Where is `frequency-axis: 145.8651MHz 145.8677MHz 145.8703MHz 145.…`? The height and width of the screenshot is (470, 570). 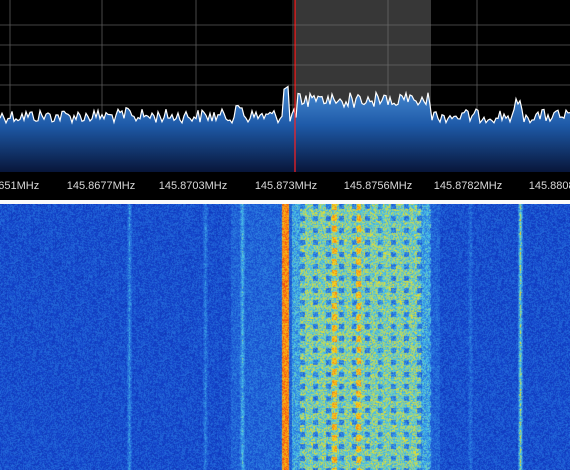 frequency-axis: 145.8651MHz 145.8677MHz 145.8703MHz 145.… is located at coordinates (285, 186).